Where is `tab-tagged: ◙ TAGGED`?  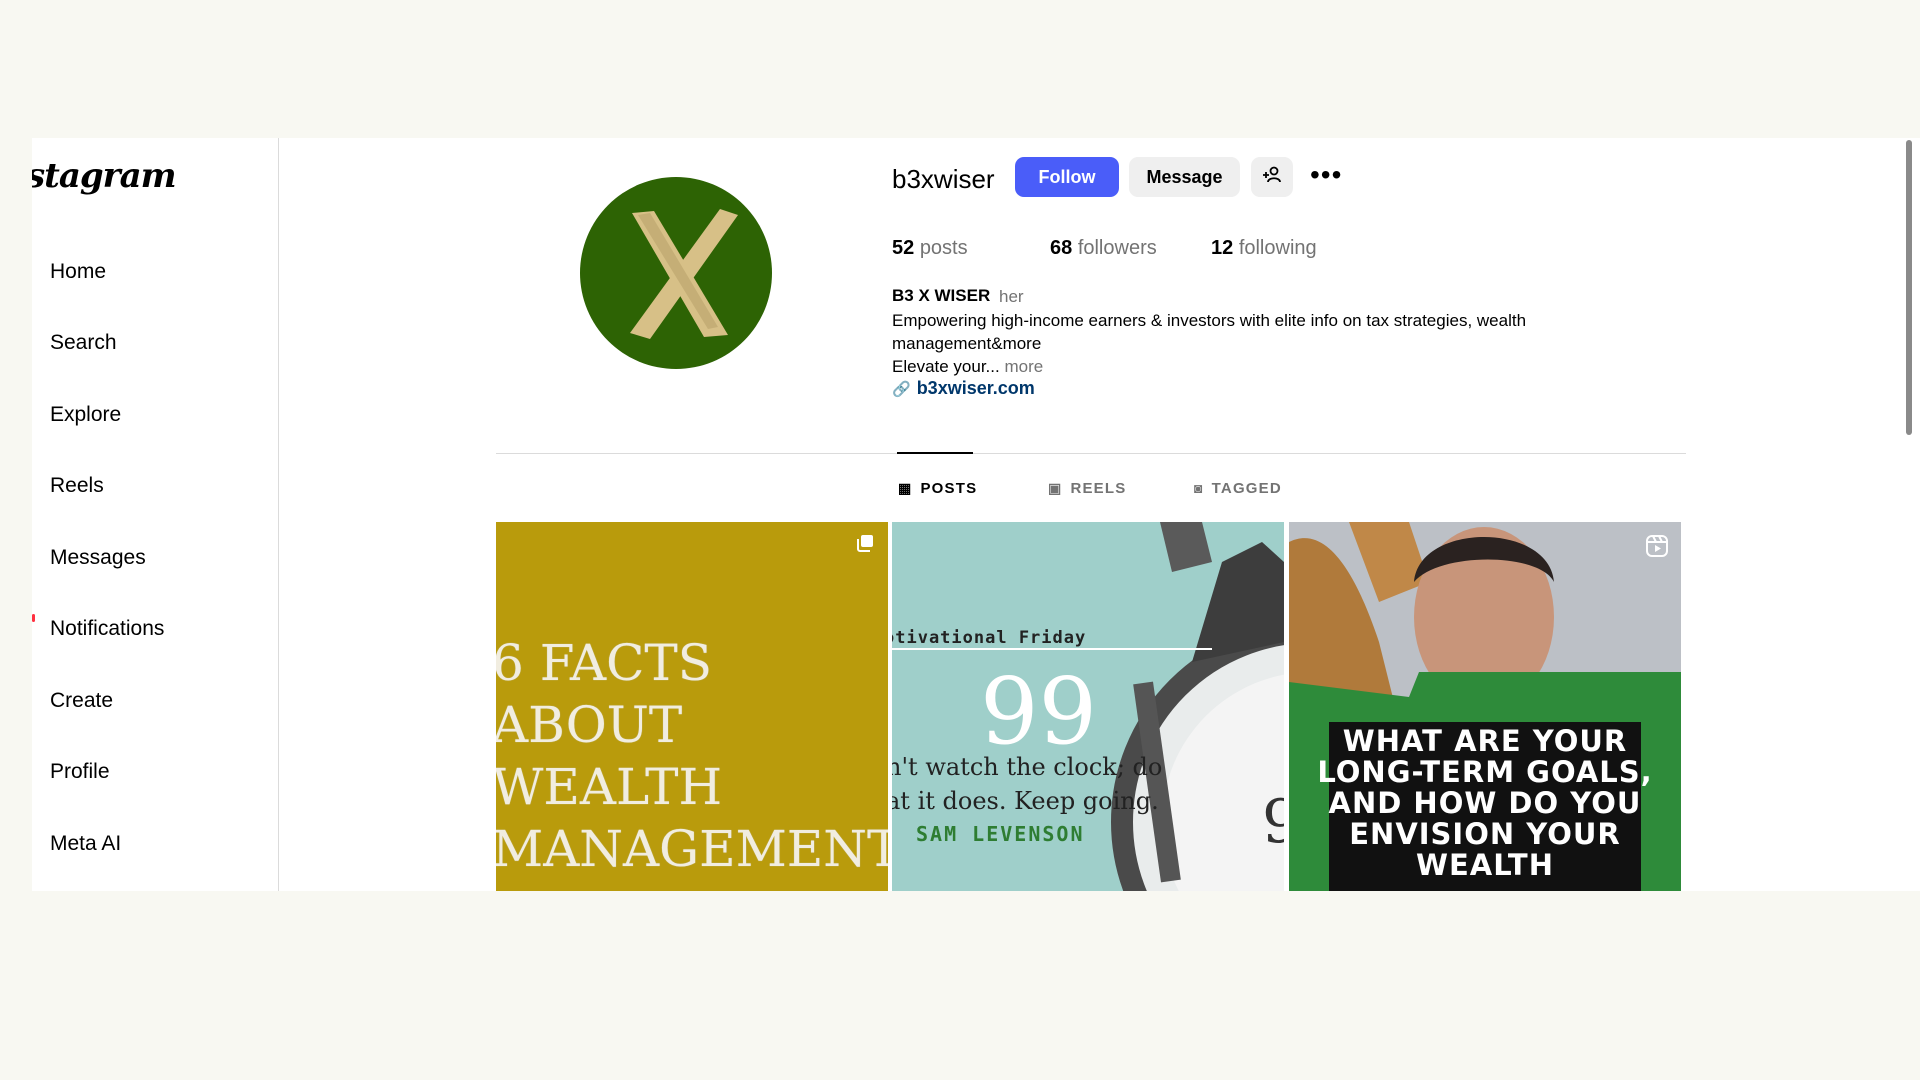
tab-tagged: ◙ TAGGED is located at coordinates (1238, 488).